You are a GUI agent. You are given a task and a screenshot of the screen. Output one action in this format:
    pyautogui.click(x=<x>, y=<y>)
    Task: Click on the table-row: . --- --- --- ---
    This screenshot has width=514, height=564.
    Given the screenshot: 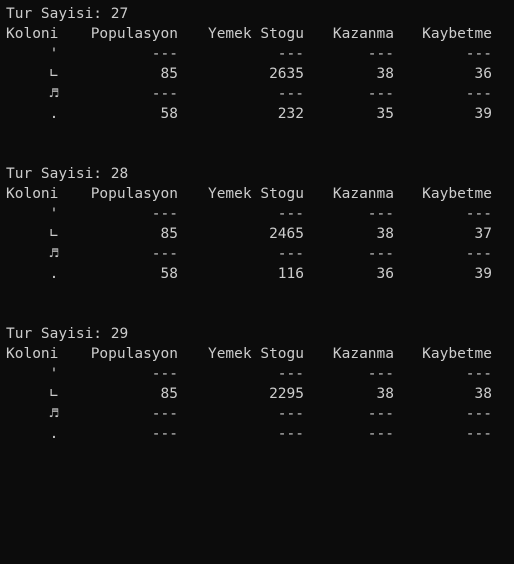 What is the action you would take?
    pyautogui.click(x=257, y=434)
    